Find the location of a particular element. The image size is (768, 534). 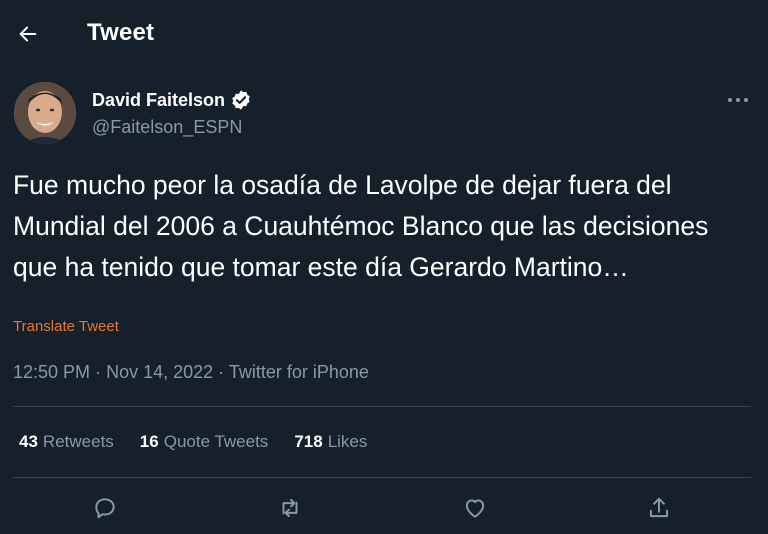

tweet-date: Nov 14, 2022 is located at coordinates (159, 372).